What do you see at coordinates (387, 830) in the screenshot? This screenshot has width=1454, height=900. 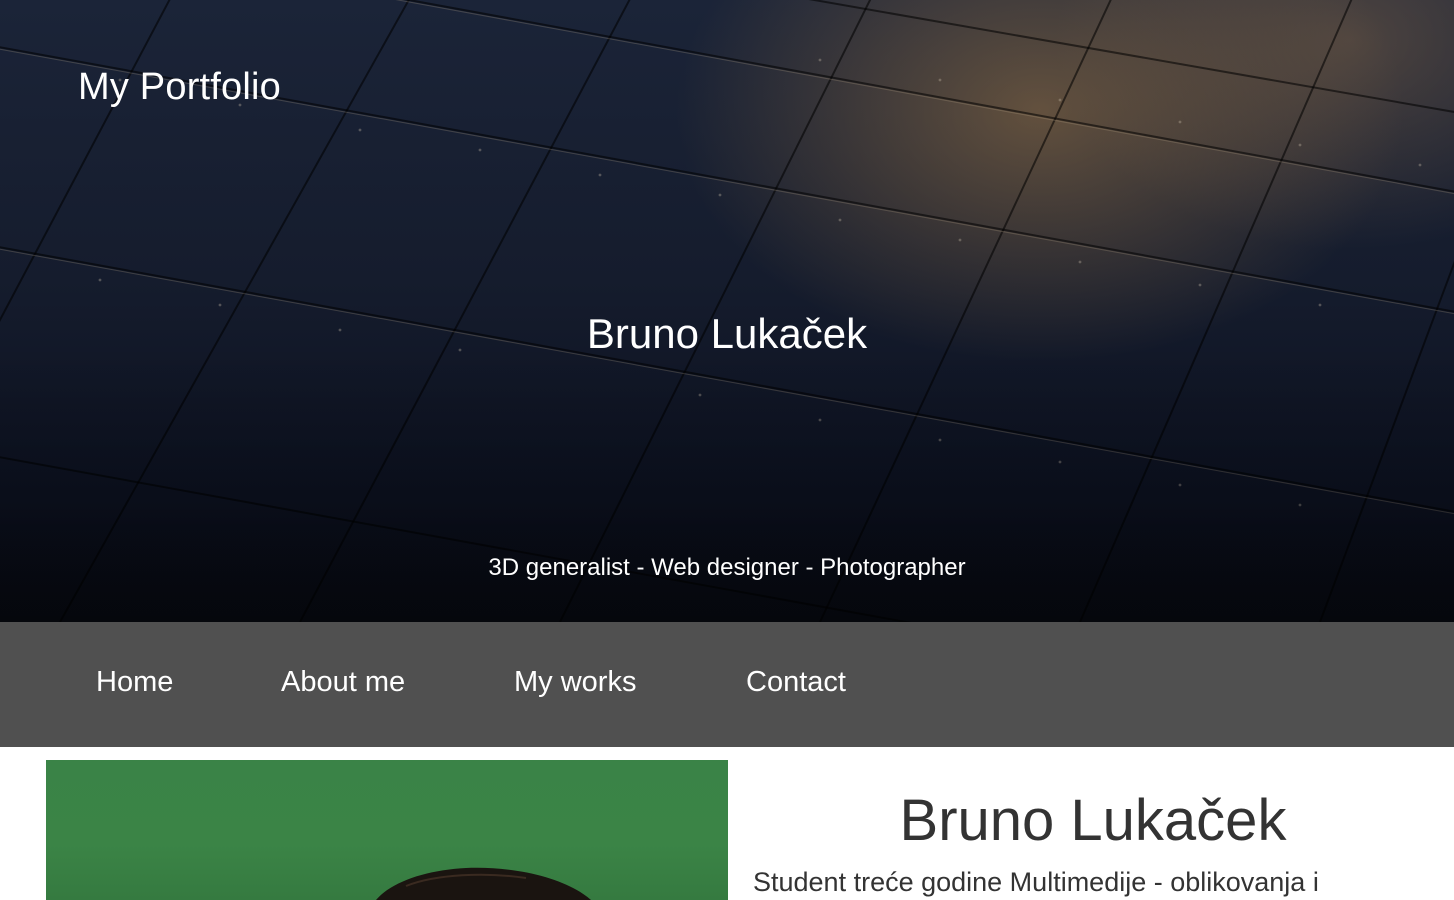 I see `profile-photo` at bounding box center [387, 830].